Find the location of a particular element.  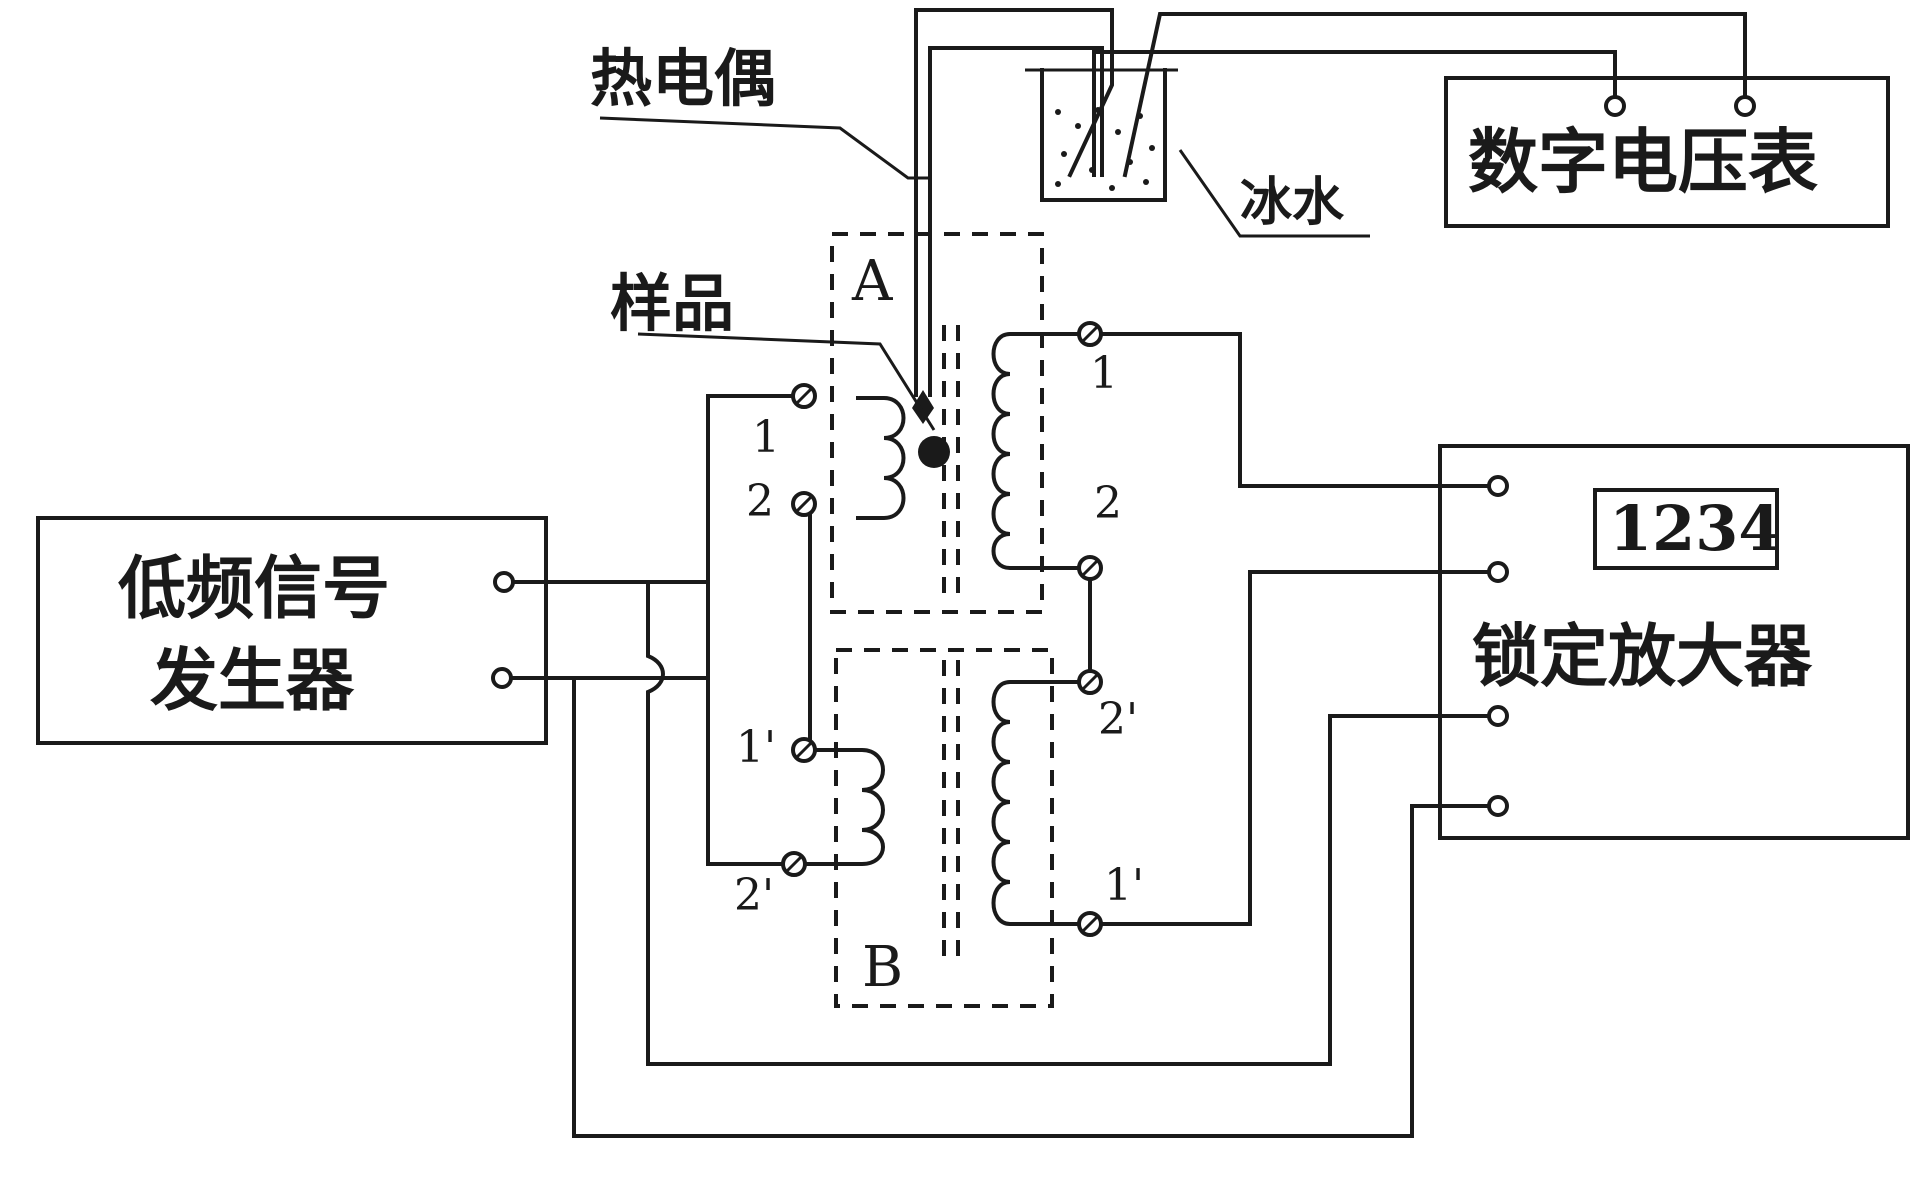

label-b-secondary-1p: 1' is located at coordinates (1124, 885).